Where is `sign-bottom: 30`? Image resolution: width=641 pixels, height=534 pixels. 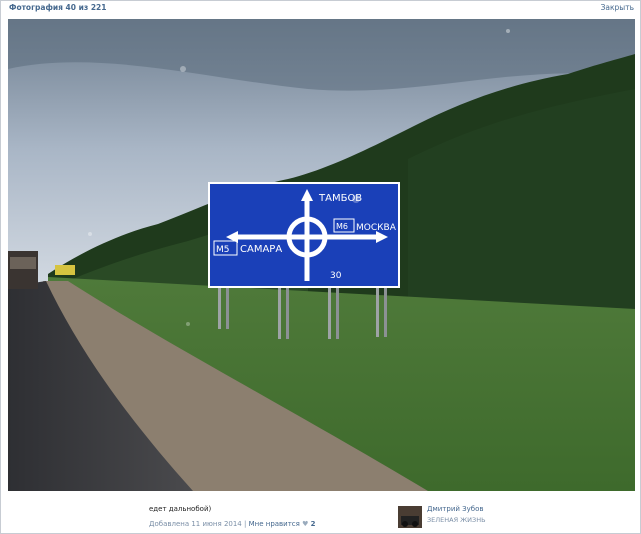 sign-bottom: 30 is located at coordinates (336, 276).